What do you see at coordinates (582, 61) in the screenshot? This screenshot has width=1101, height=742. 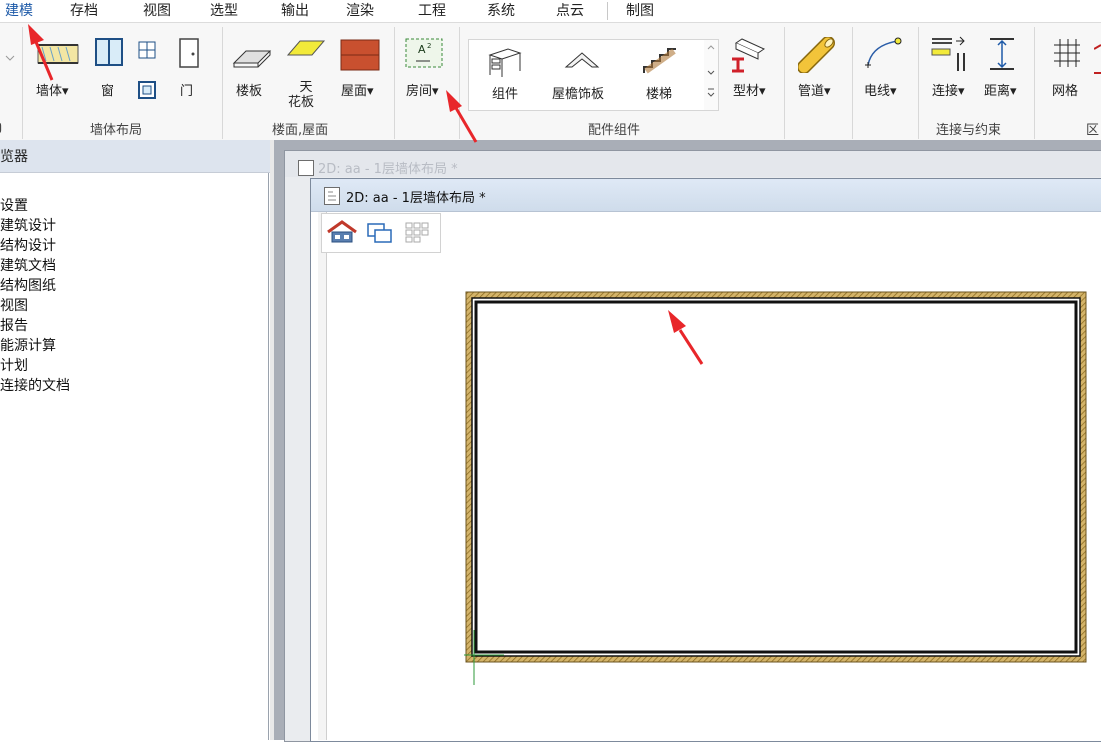 I see `eave-trim-icon` at bounding box center [582, 61].